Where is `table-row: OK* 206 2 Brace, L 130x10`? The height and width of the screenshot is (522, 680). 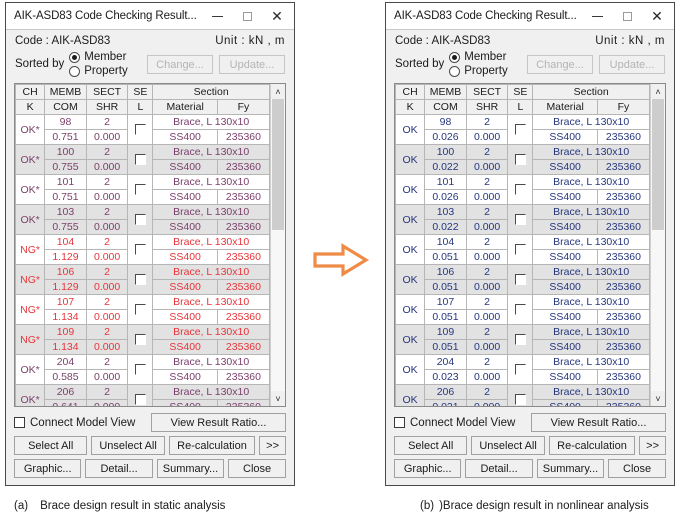 table-row: OK* 206 2 Brace, L 130x10 is located at coordinates (142, 395).